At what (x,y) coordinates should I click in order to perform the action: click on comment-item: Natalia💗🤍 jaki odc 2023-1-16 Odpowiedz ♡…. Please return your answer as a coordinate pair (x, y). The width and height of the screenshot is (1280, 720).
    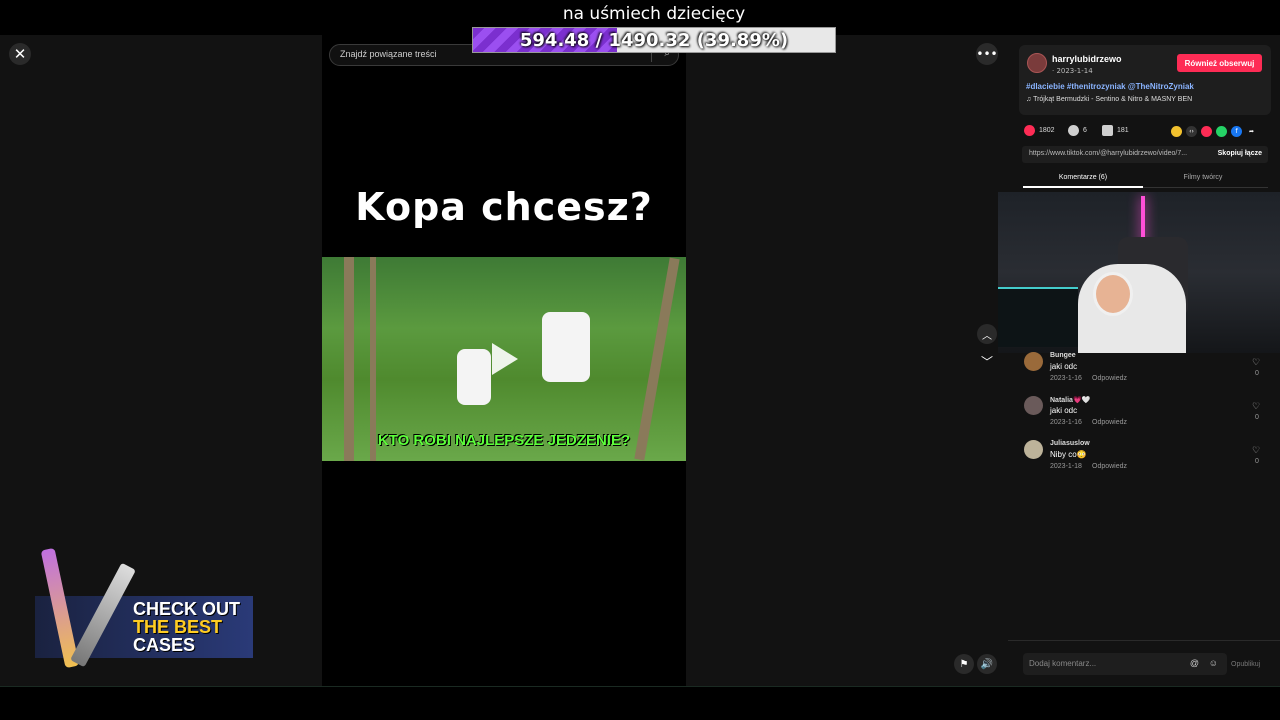
    Looking at the image, I should click on (1144, 416).